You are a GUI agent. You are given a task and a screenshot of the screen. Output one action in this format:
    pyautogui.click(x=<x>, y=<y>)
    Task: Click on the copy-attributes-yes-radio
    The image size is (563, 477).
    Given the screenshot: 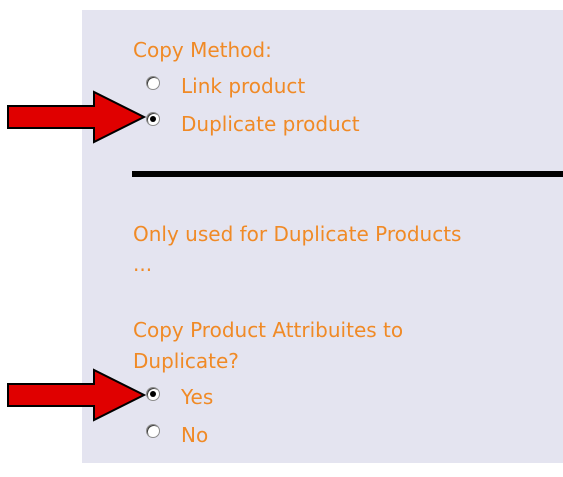 What is the action you would take?
    pyautogui.click(x=153, y=394)
    